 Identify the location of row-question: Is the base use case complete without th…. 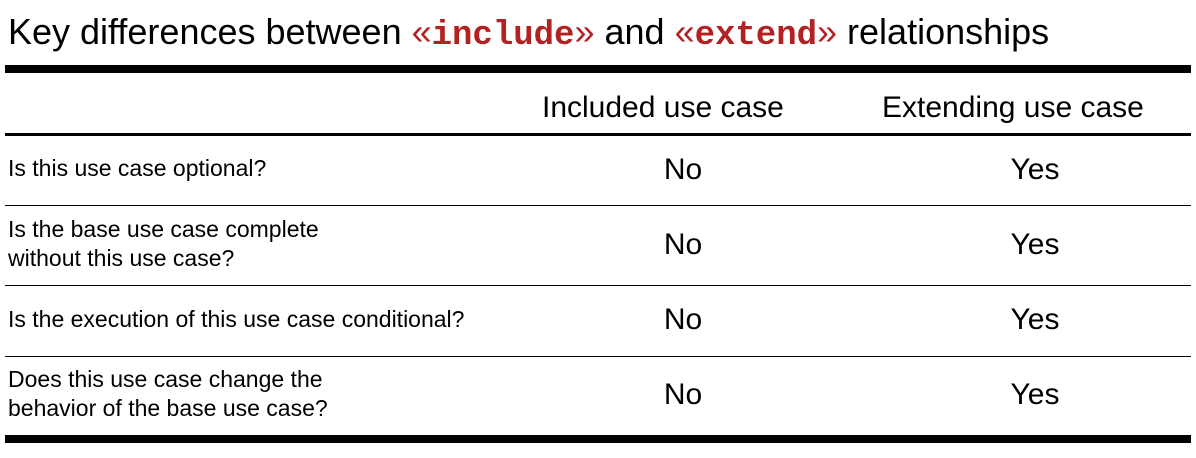
(163, 244).